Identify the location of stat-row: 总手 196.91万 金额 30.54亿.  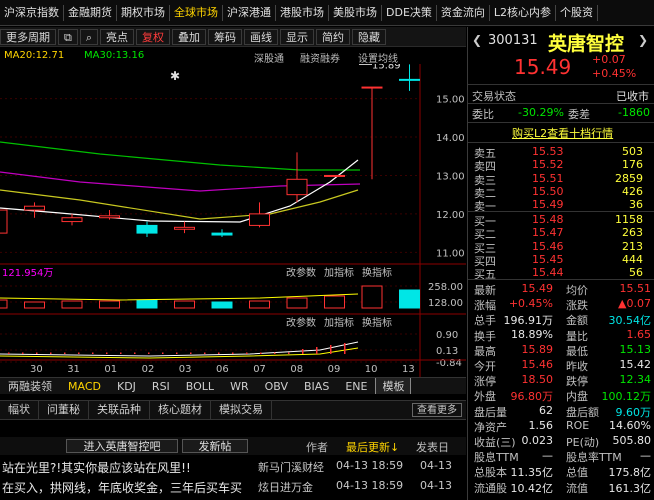
(561, 319).